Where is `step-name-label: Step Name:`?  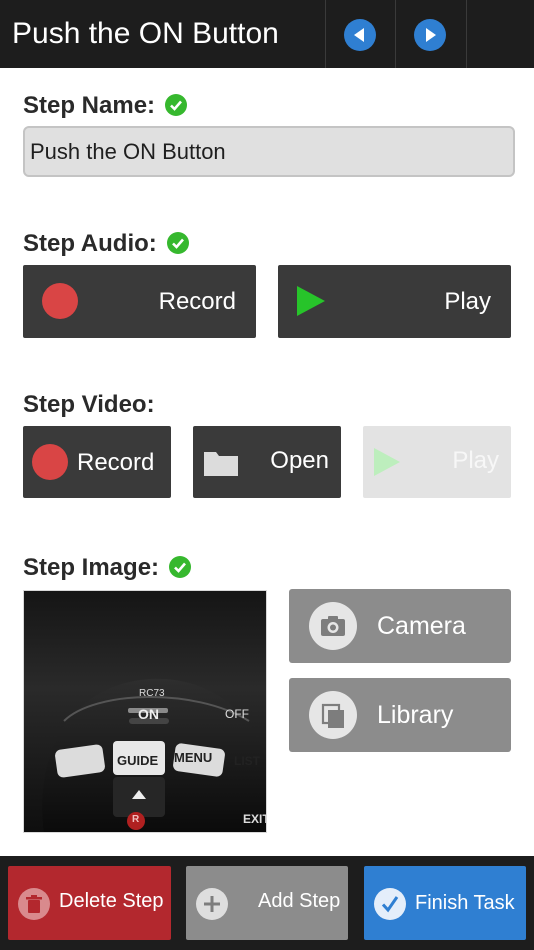 step-name-label: Step Name: is located at coordinates (89, 105).